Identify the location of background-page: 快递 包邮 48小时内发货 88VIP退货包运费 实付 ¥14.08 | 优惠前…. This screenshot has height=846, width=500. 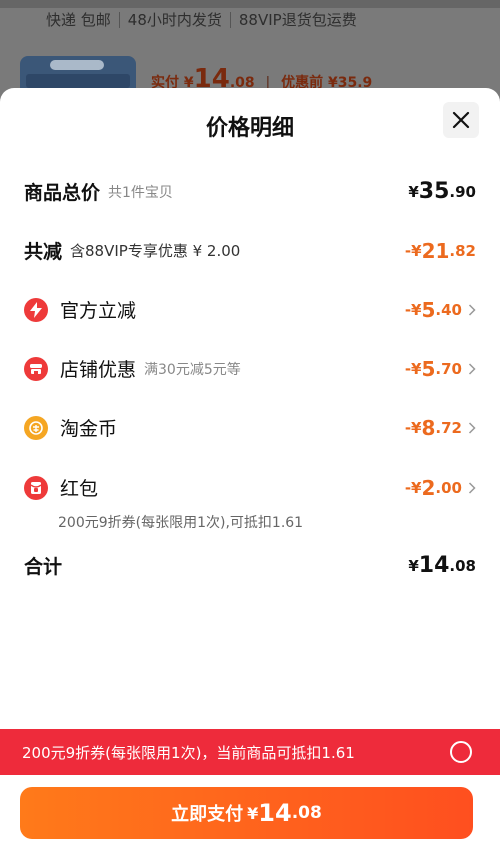
(250, 50).